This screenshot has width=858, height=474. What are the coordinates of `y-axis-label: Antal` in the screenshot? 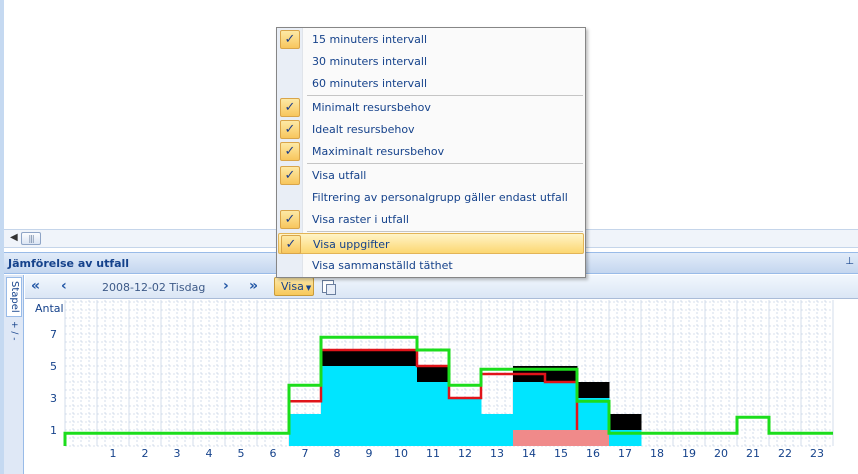 It's located at (49, 308).